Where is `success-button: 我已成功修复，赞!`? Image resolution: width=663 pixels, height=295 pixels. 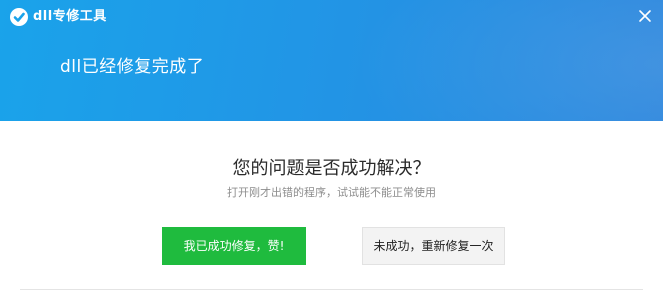 success-button: 我已成功修复，赞! is located at coordinates (234, 246).